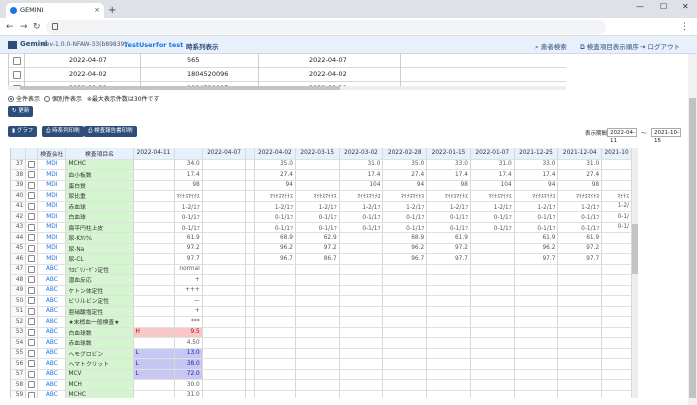 This screenshot has height=405, width=697. Describe the element at coordinates (112, 10) in the screenshot. I see `new-tab-icon: +` at that location.